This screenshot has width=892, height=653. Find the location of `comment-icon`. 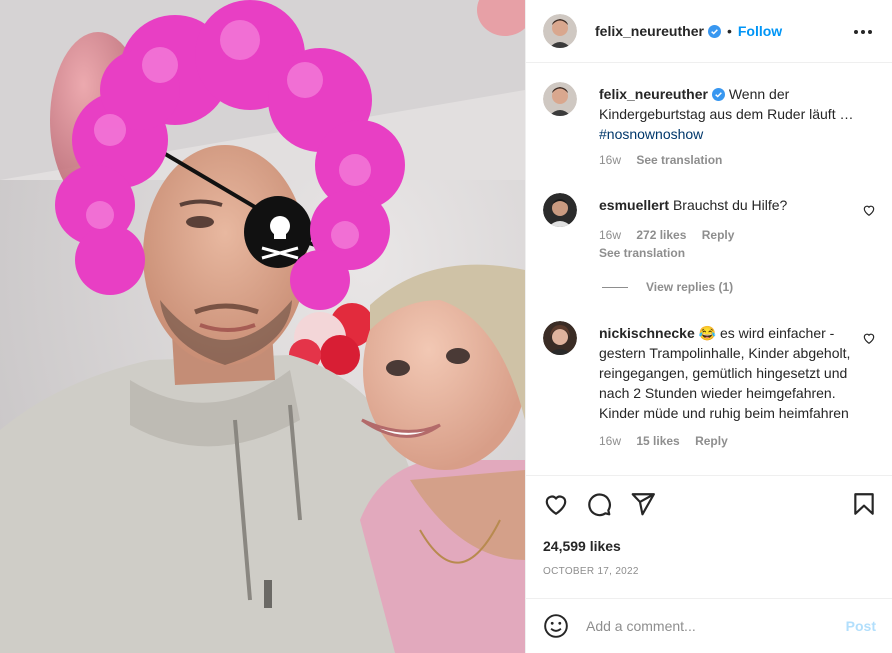

comment-icon is located at coordinates (599, 504).